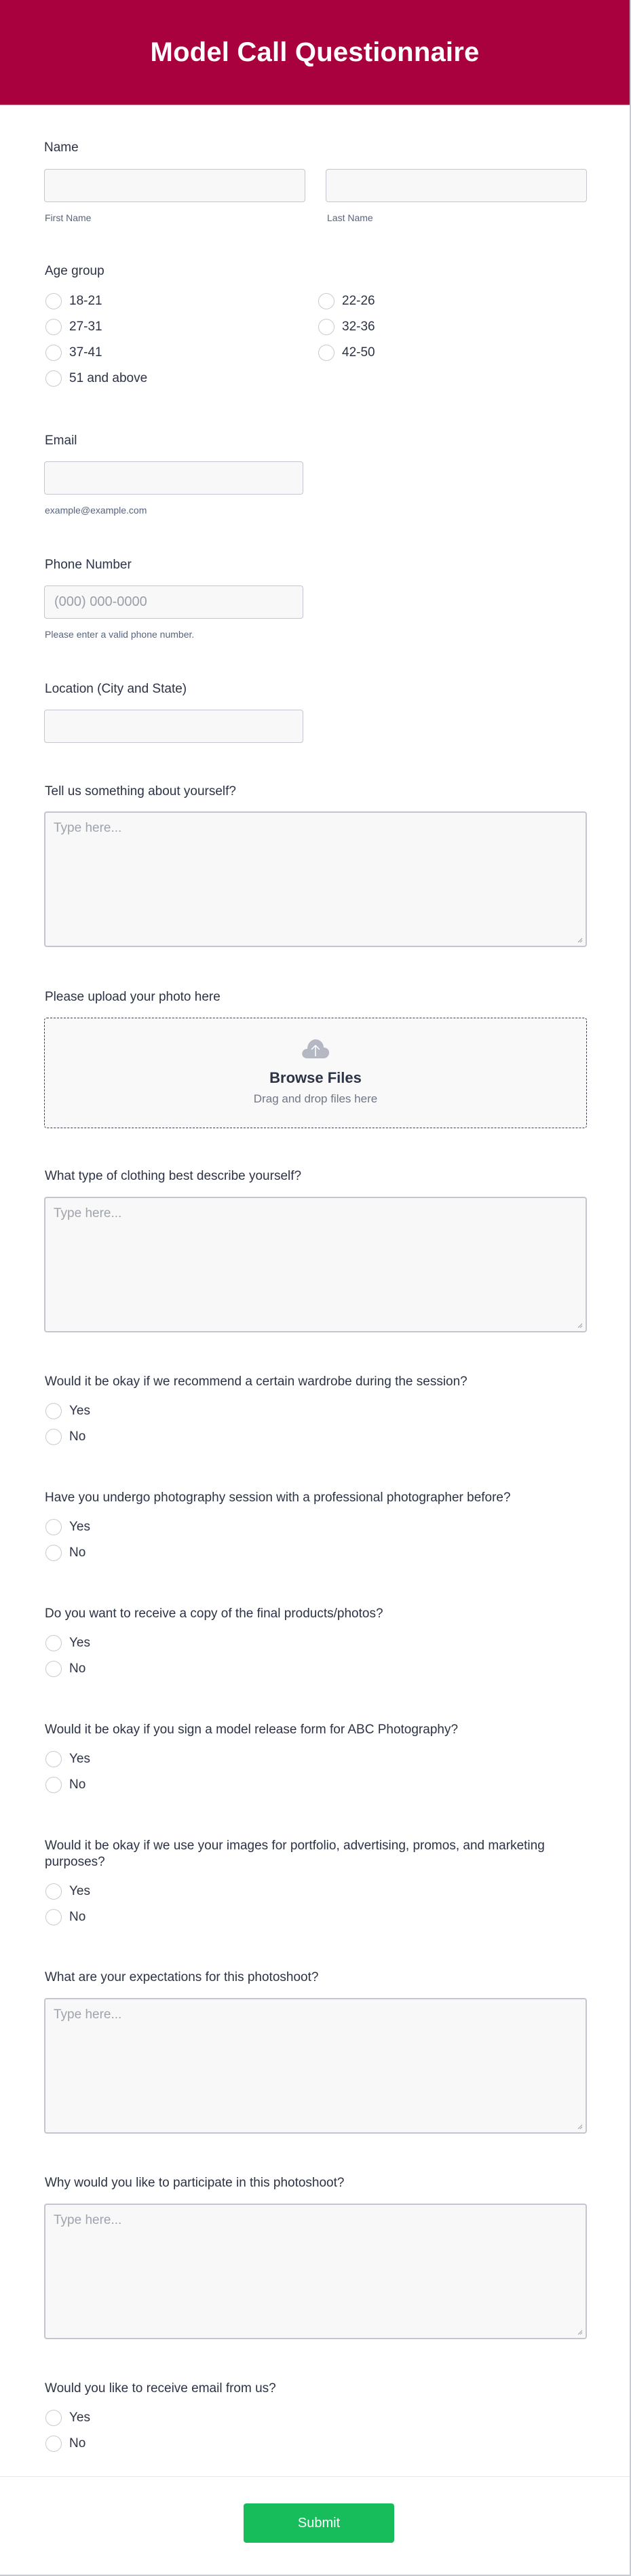 Image resolution: width=631 pixels, height=2576 pixels. I want to click on browse-files-button: Browse Files, so click(315, 1078).